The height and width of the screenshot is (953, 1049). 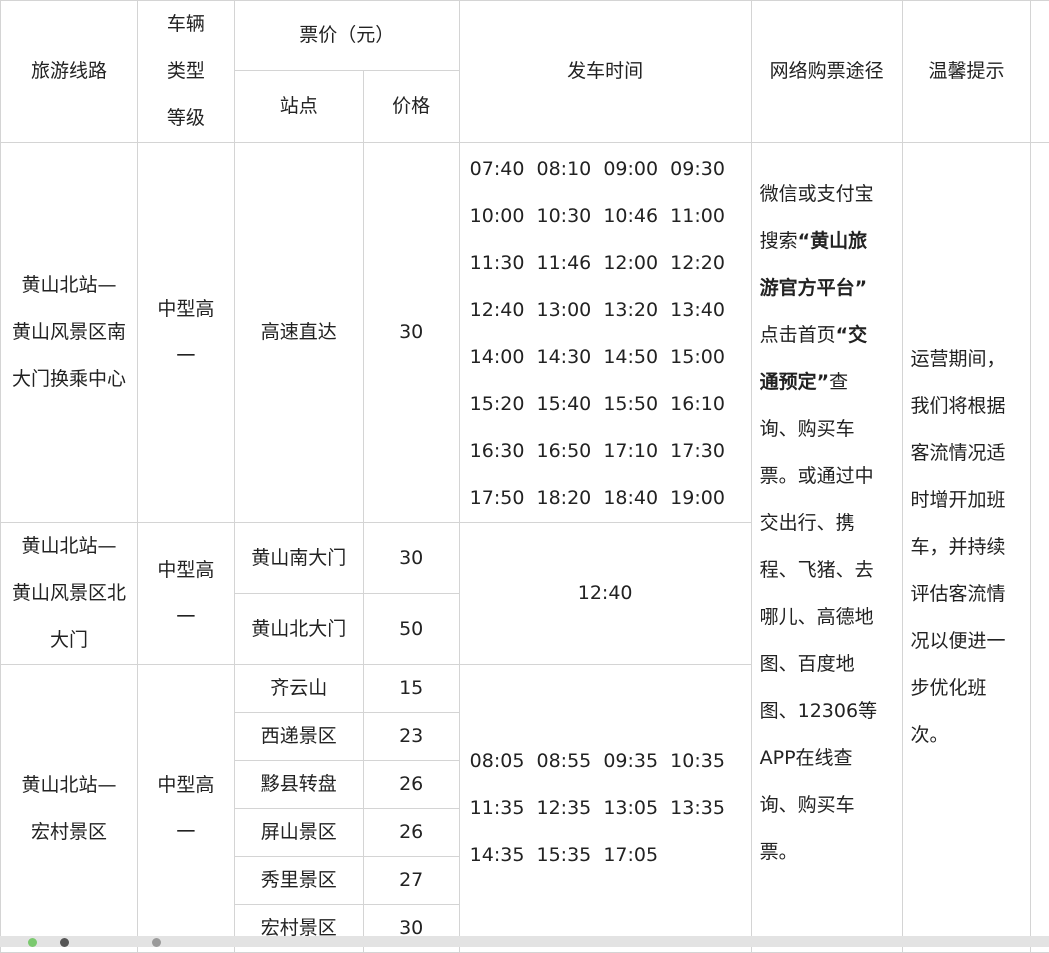 I want to click on price-cell: 23, so click(x=411, y=736).